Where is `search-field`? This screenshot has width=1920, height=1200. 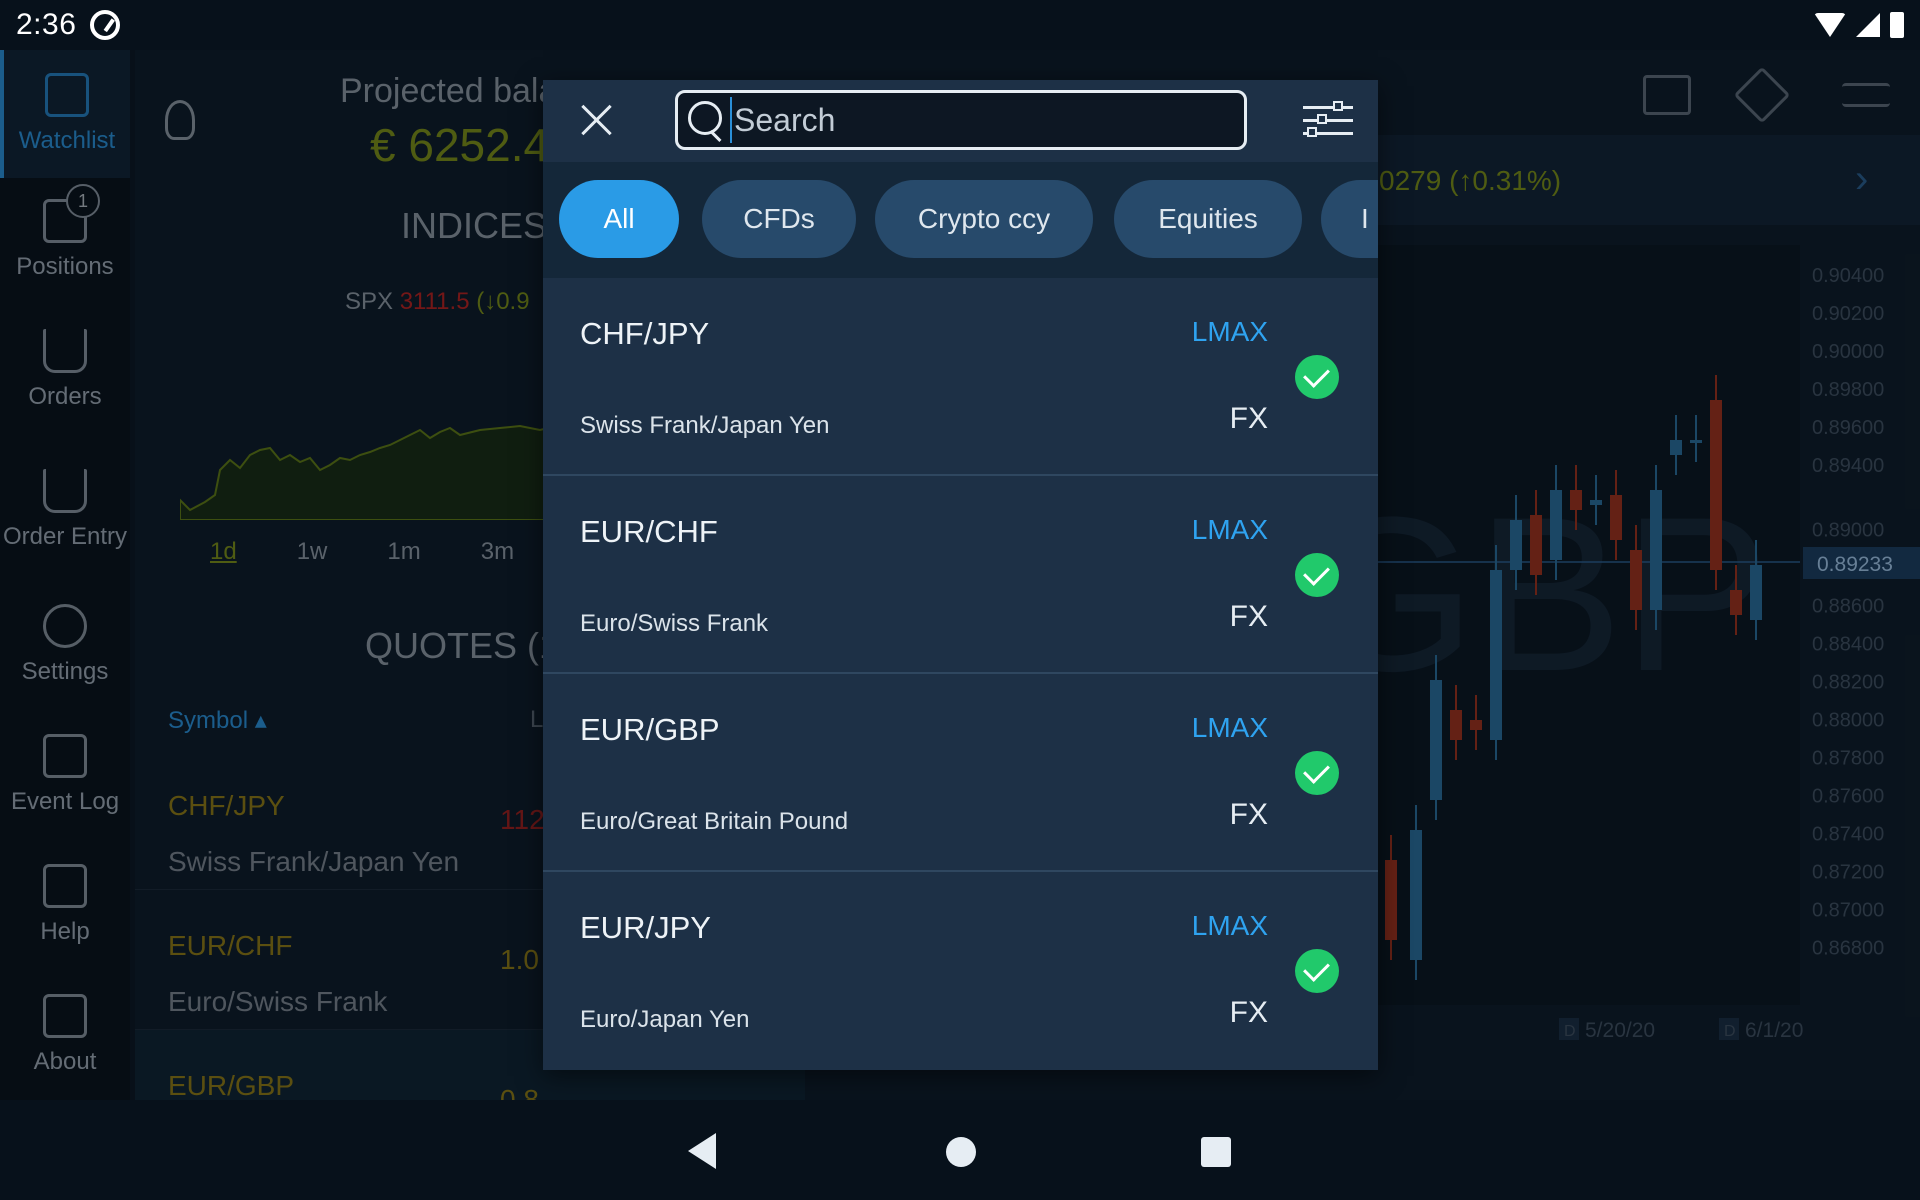 search-field is located at coordinates (961, 120).